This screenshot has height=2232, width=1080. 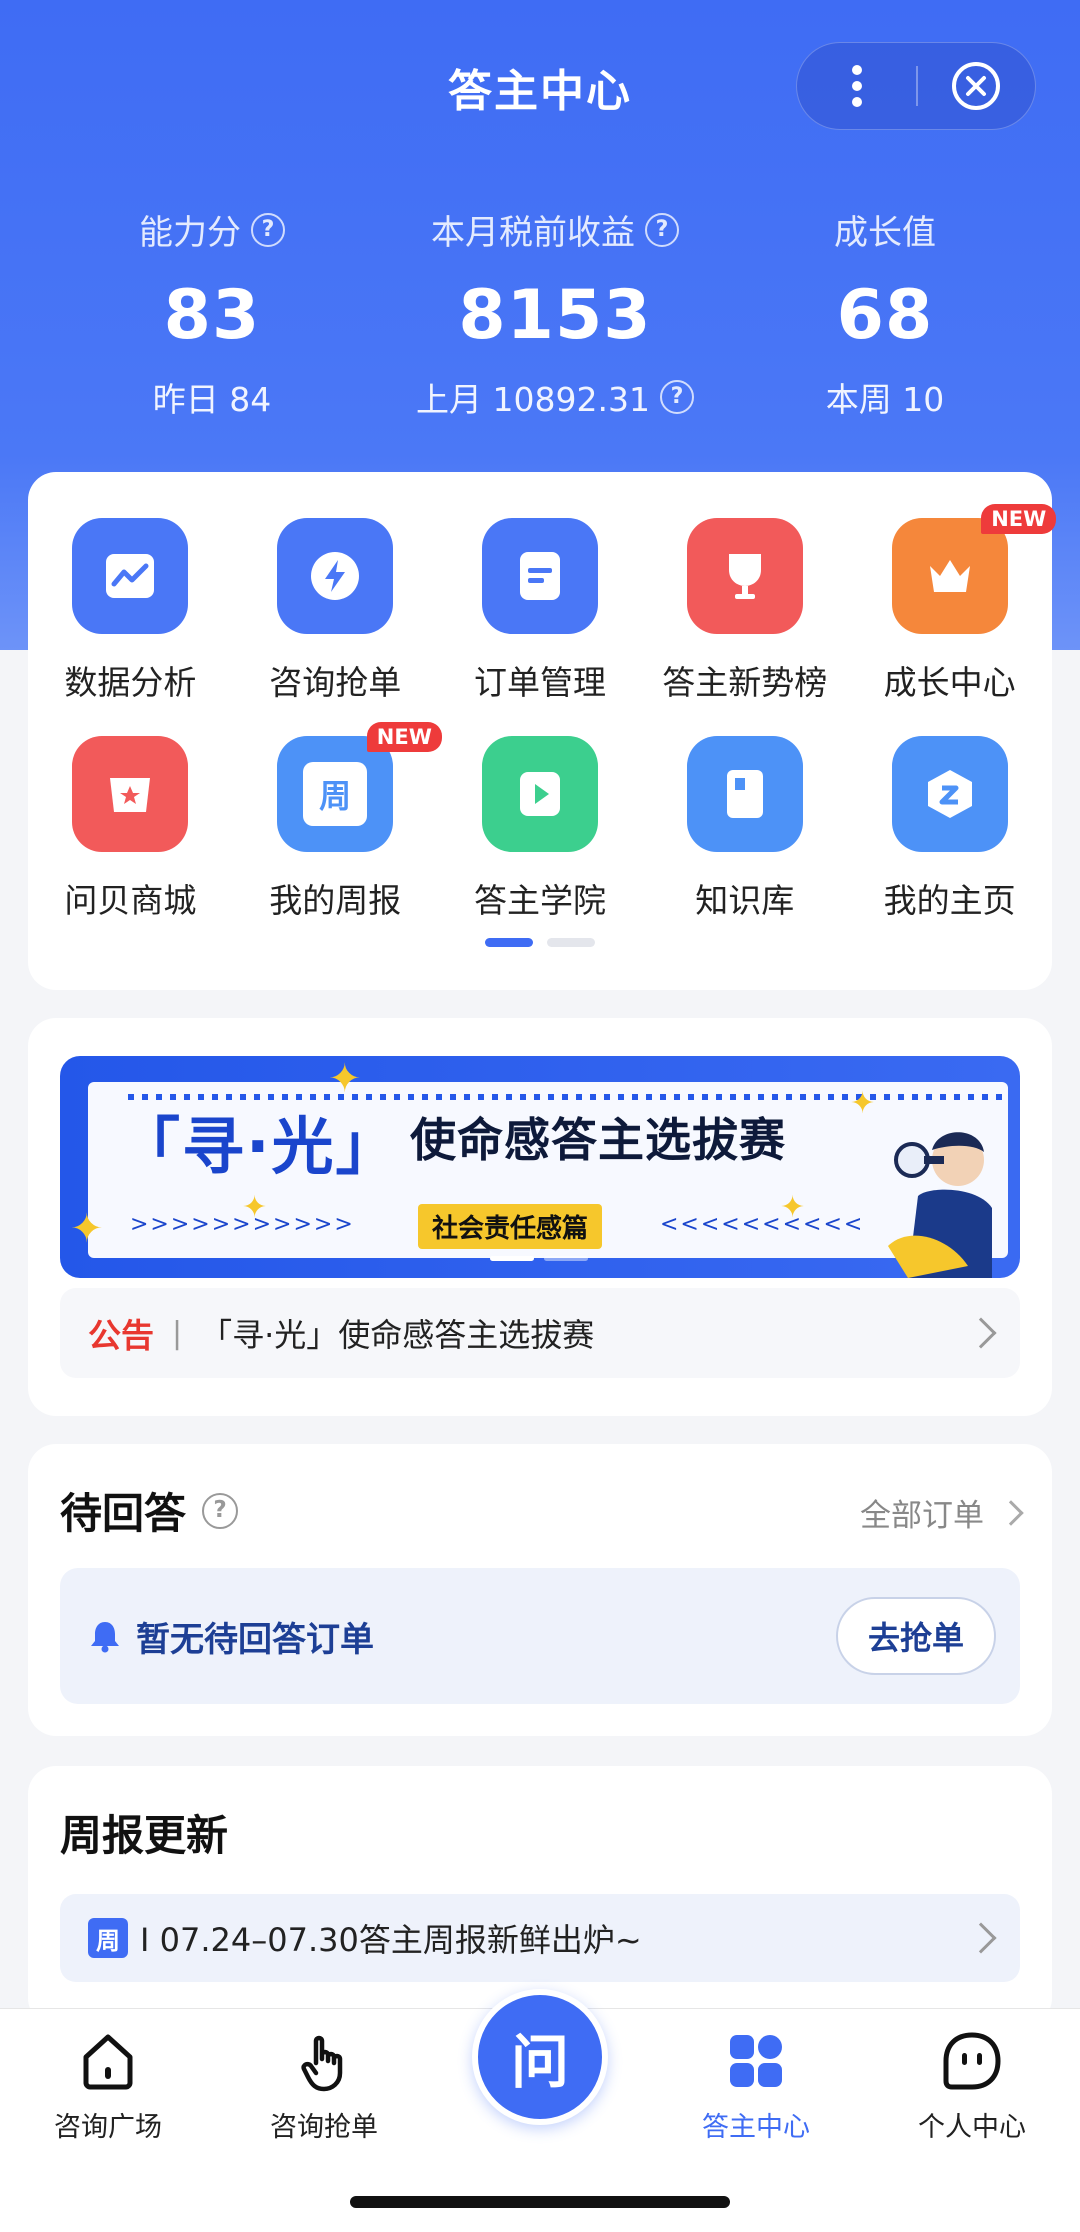 I want to click on chart-icon, so click(x=130, y=576).